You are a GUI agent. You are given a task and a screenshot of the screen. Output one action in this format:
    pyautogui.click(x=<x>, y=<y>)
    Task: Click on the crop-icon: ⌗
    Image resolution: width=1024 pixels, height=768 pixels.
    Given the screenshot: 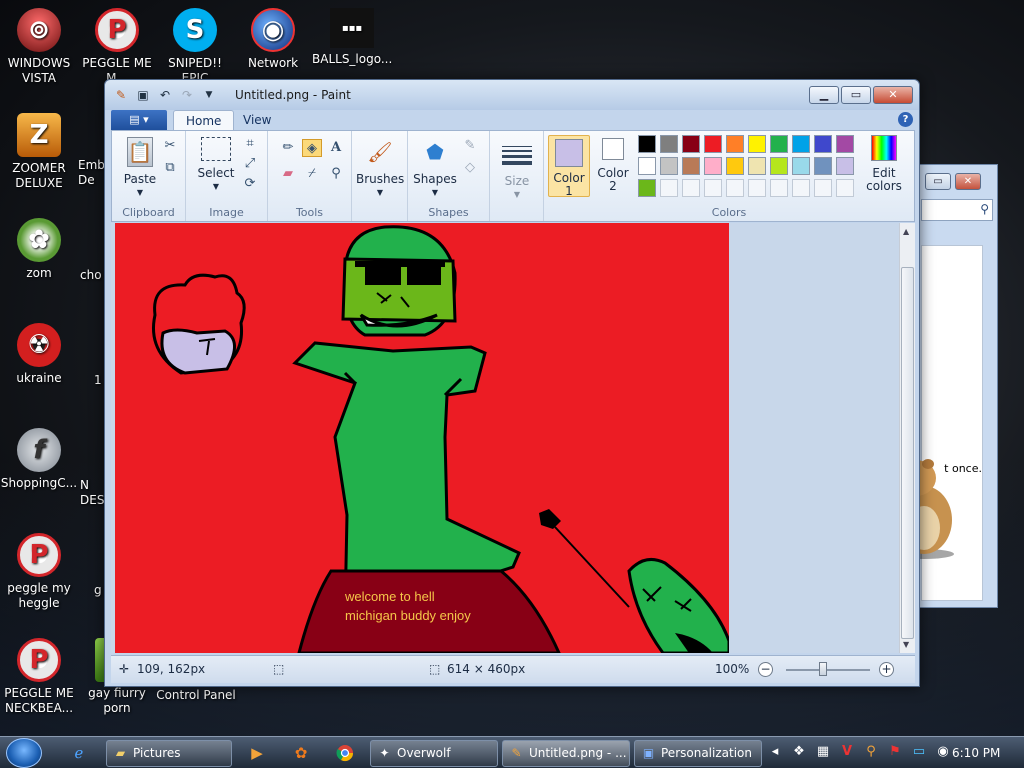 What is the action you would take?
    pyautogui.click(x=250, y=144)
    